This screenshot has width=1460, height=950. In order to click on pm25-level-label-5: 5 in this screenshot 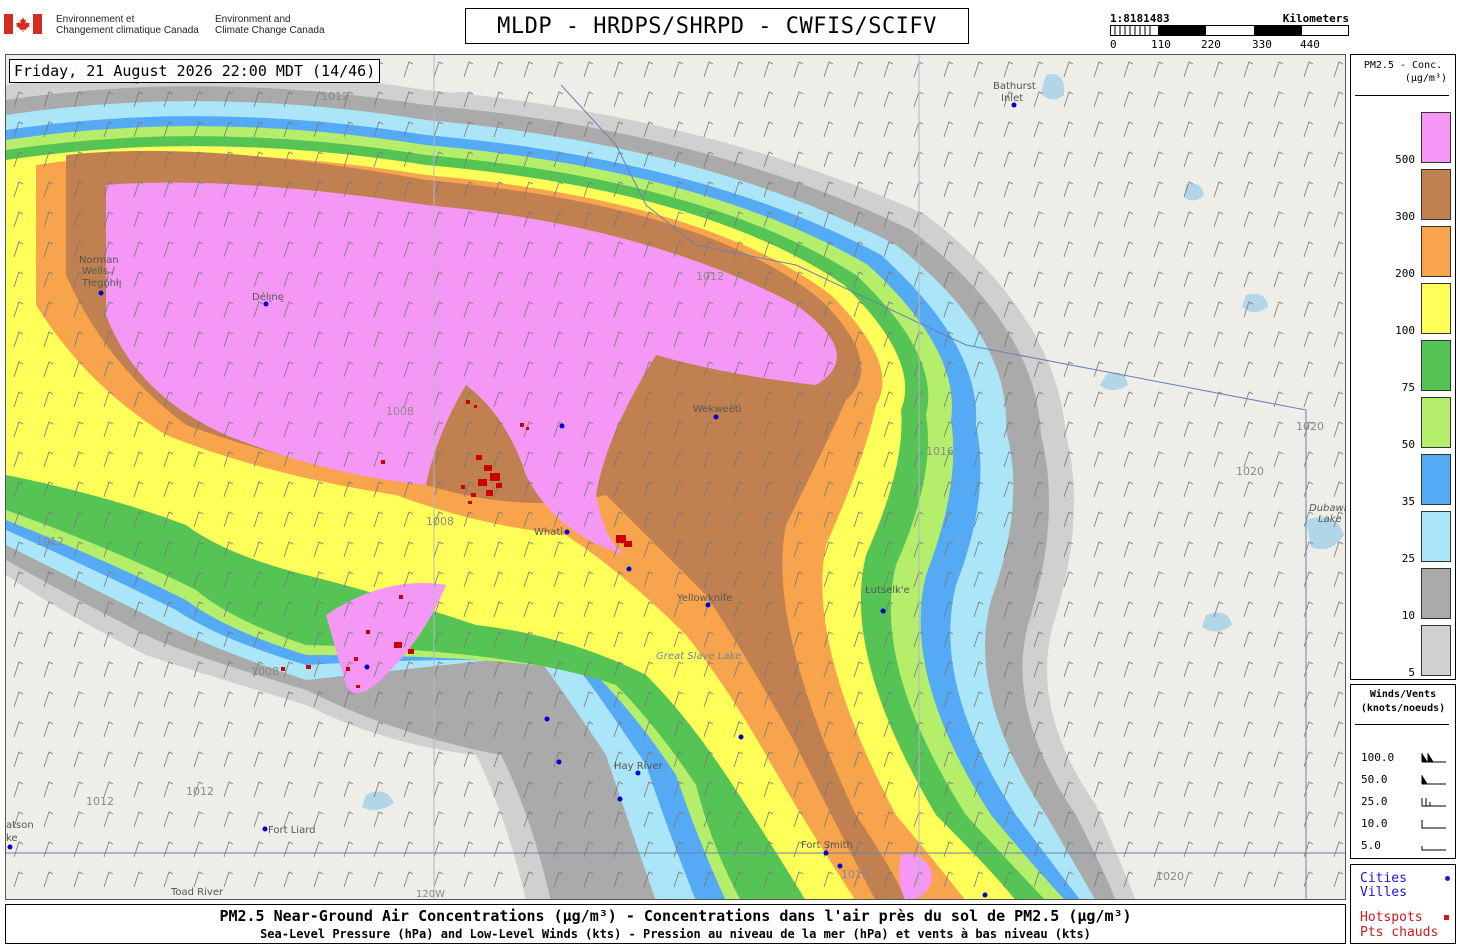, I will do `click(1411, 672)`.